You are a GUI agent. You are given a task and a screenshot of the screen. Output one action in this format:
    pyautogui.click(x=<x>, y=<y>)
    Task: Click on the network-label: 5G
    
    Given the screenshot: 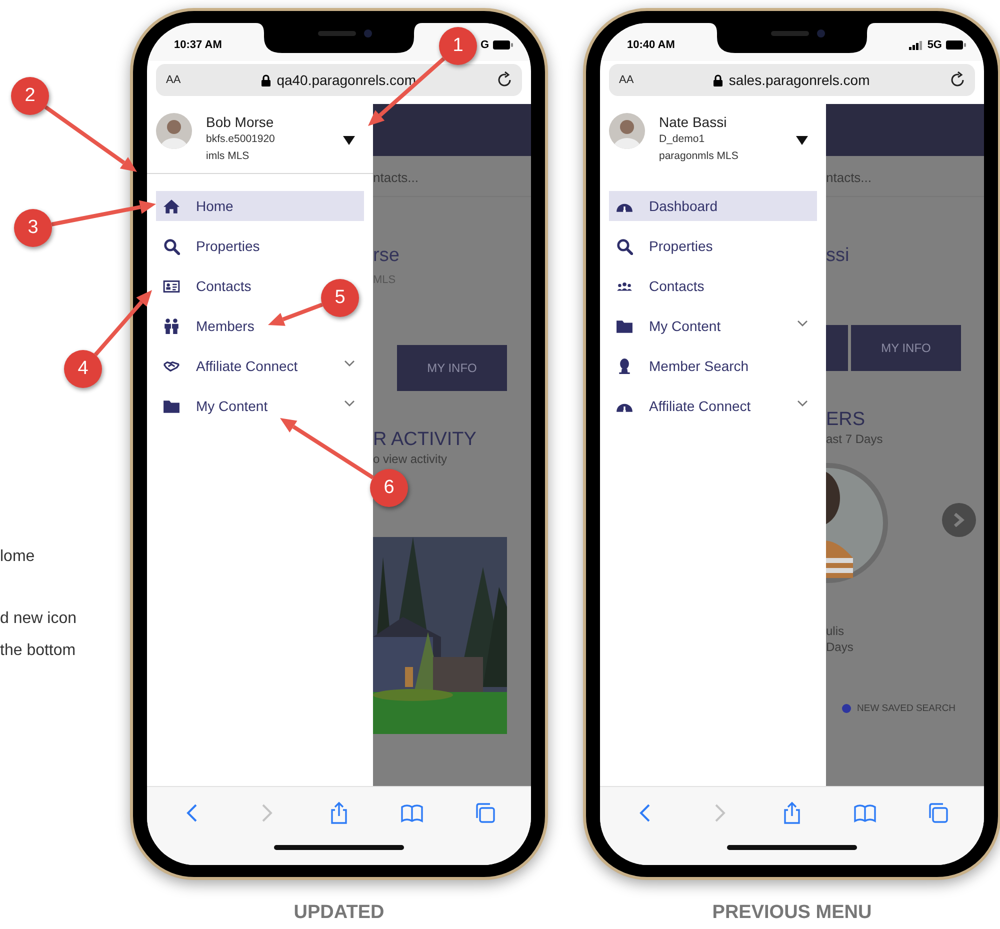 What is the action you would take?
    pyautogui.click(x=934, y=45)
    